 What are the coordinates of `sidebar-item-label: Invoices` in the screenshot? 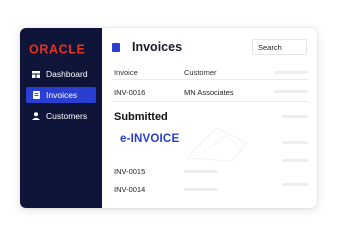 It's located at (62, 95).